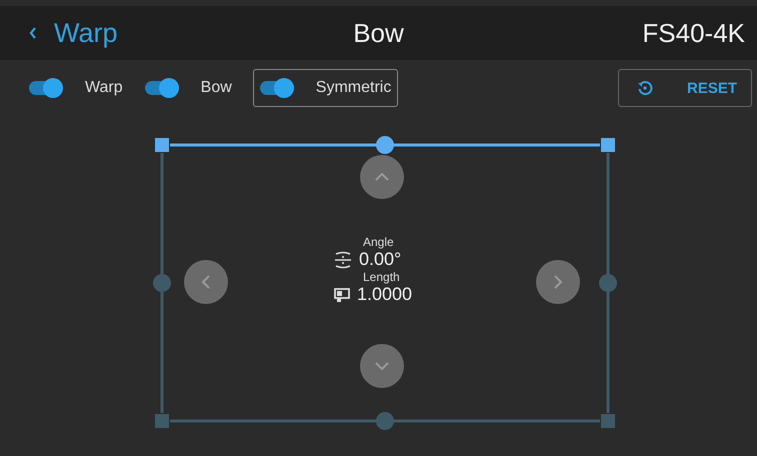  Describe the element at coordinates (644, 88) in the screenshot. I see `reset-icon` at that location.